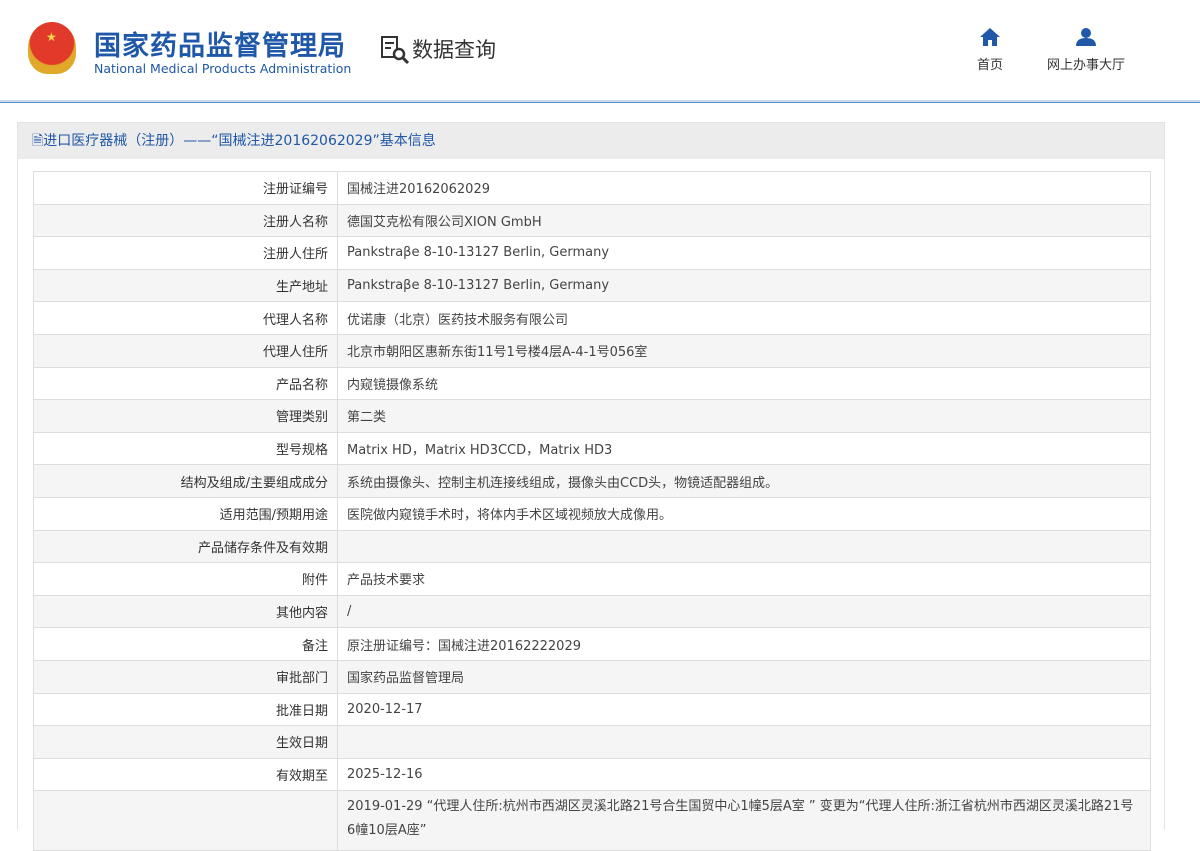 The image size is (1200, 851). Describe the element at coordinates (744, 579) in the screenshot. I see `row-value: 产品技术要求` at that location.